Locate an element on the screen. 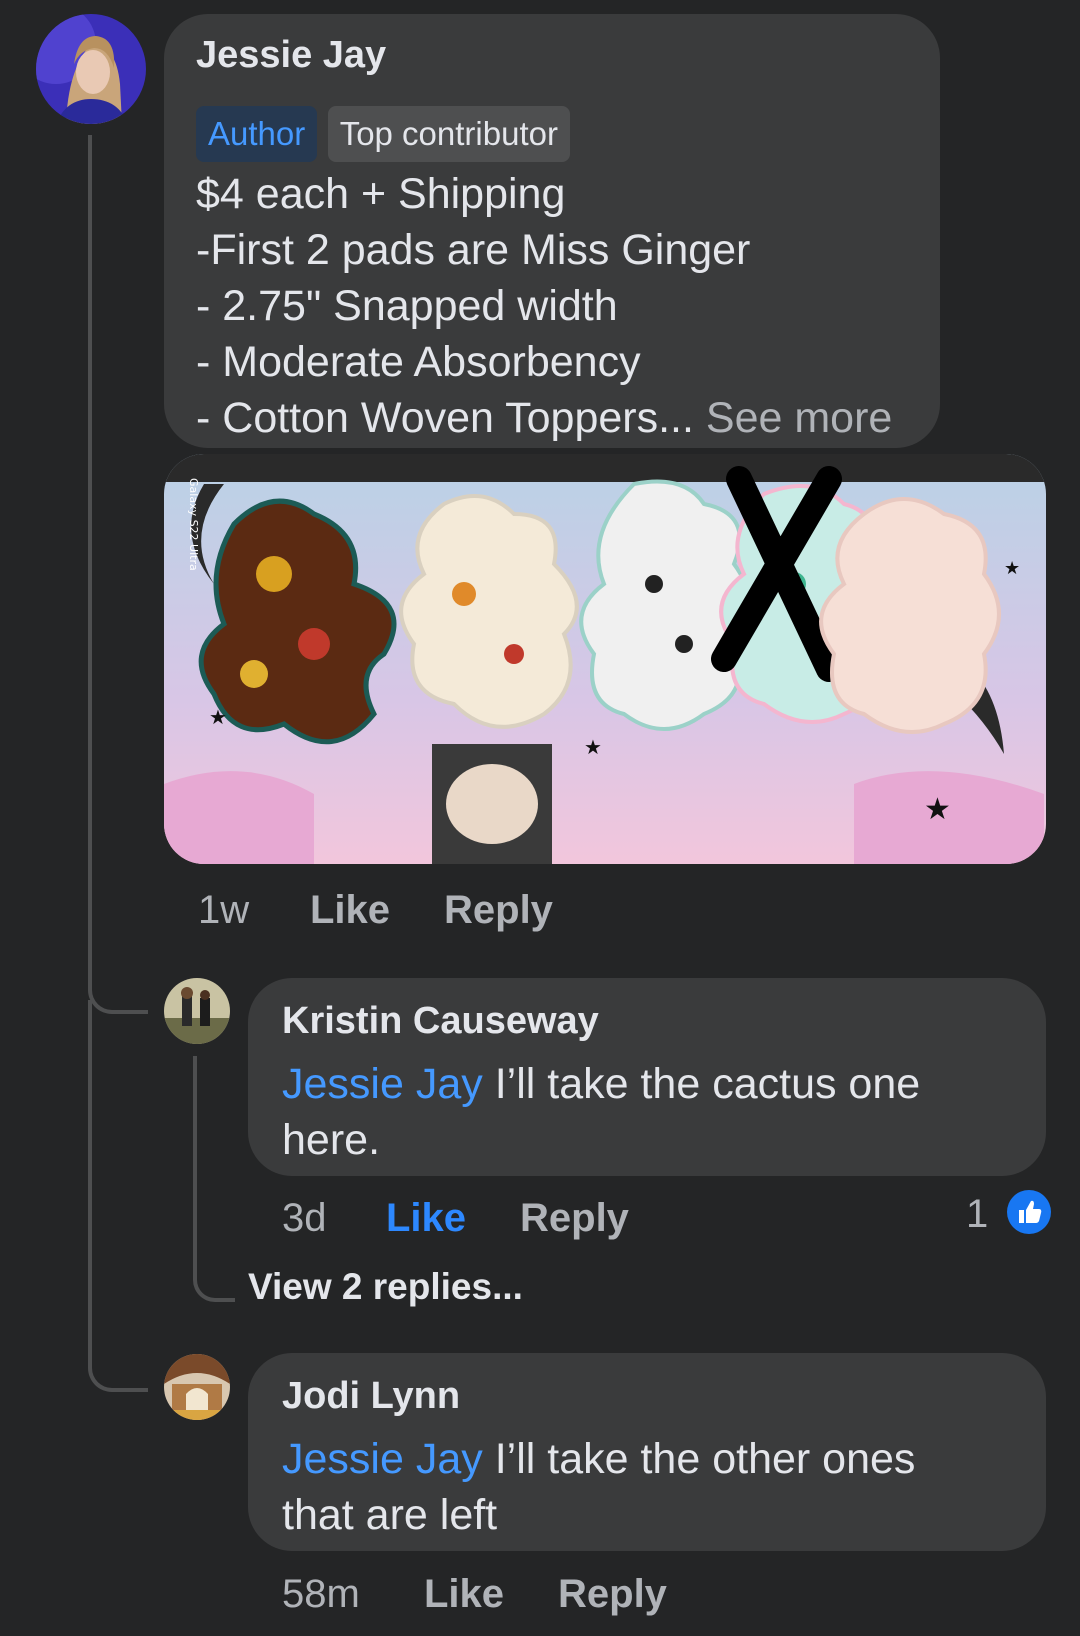 This screenshot has width=1080, height=1636. like-count: 1 is located at coordinates (977, 1214).